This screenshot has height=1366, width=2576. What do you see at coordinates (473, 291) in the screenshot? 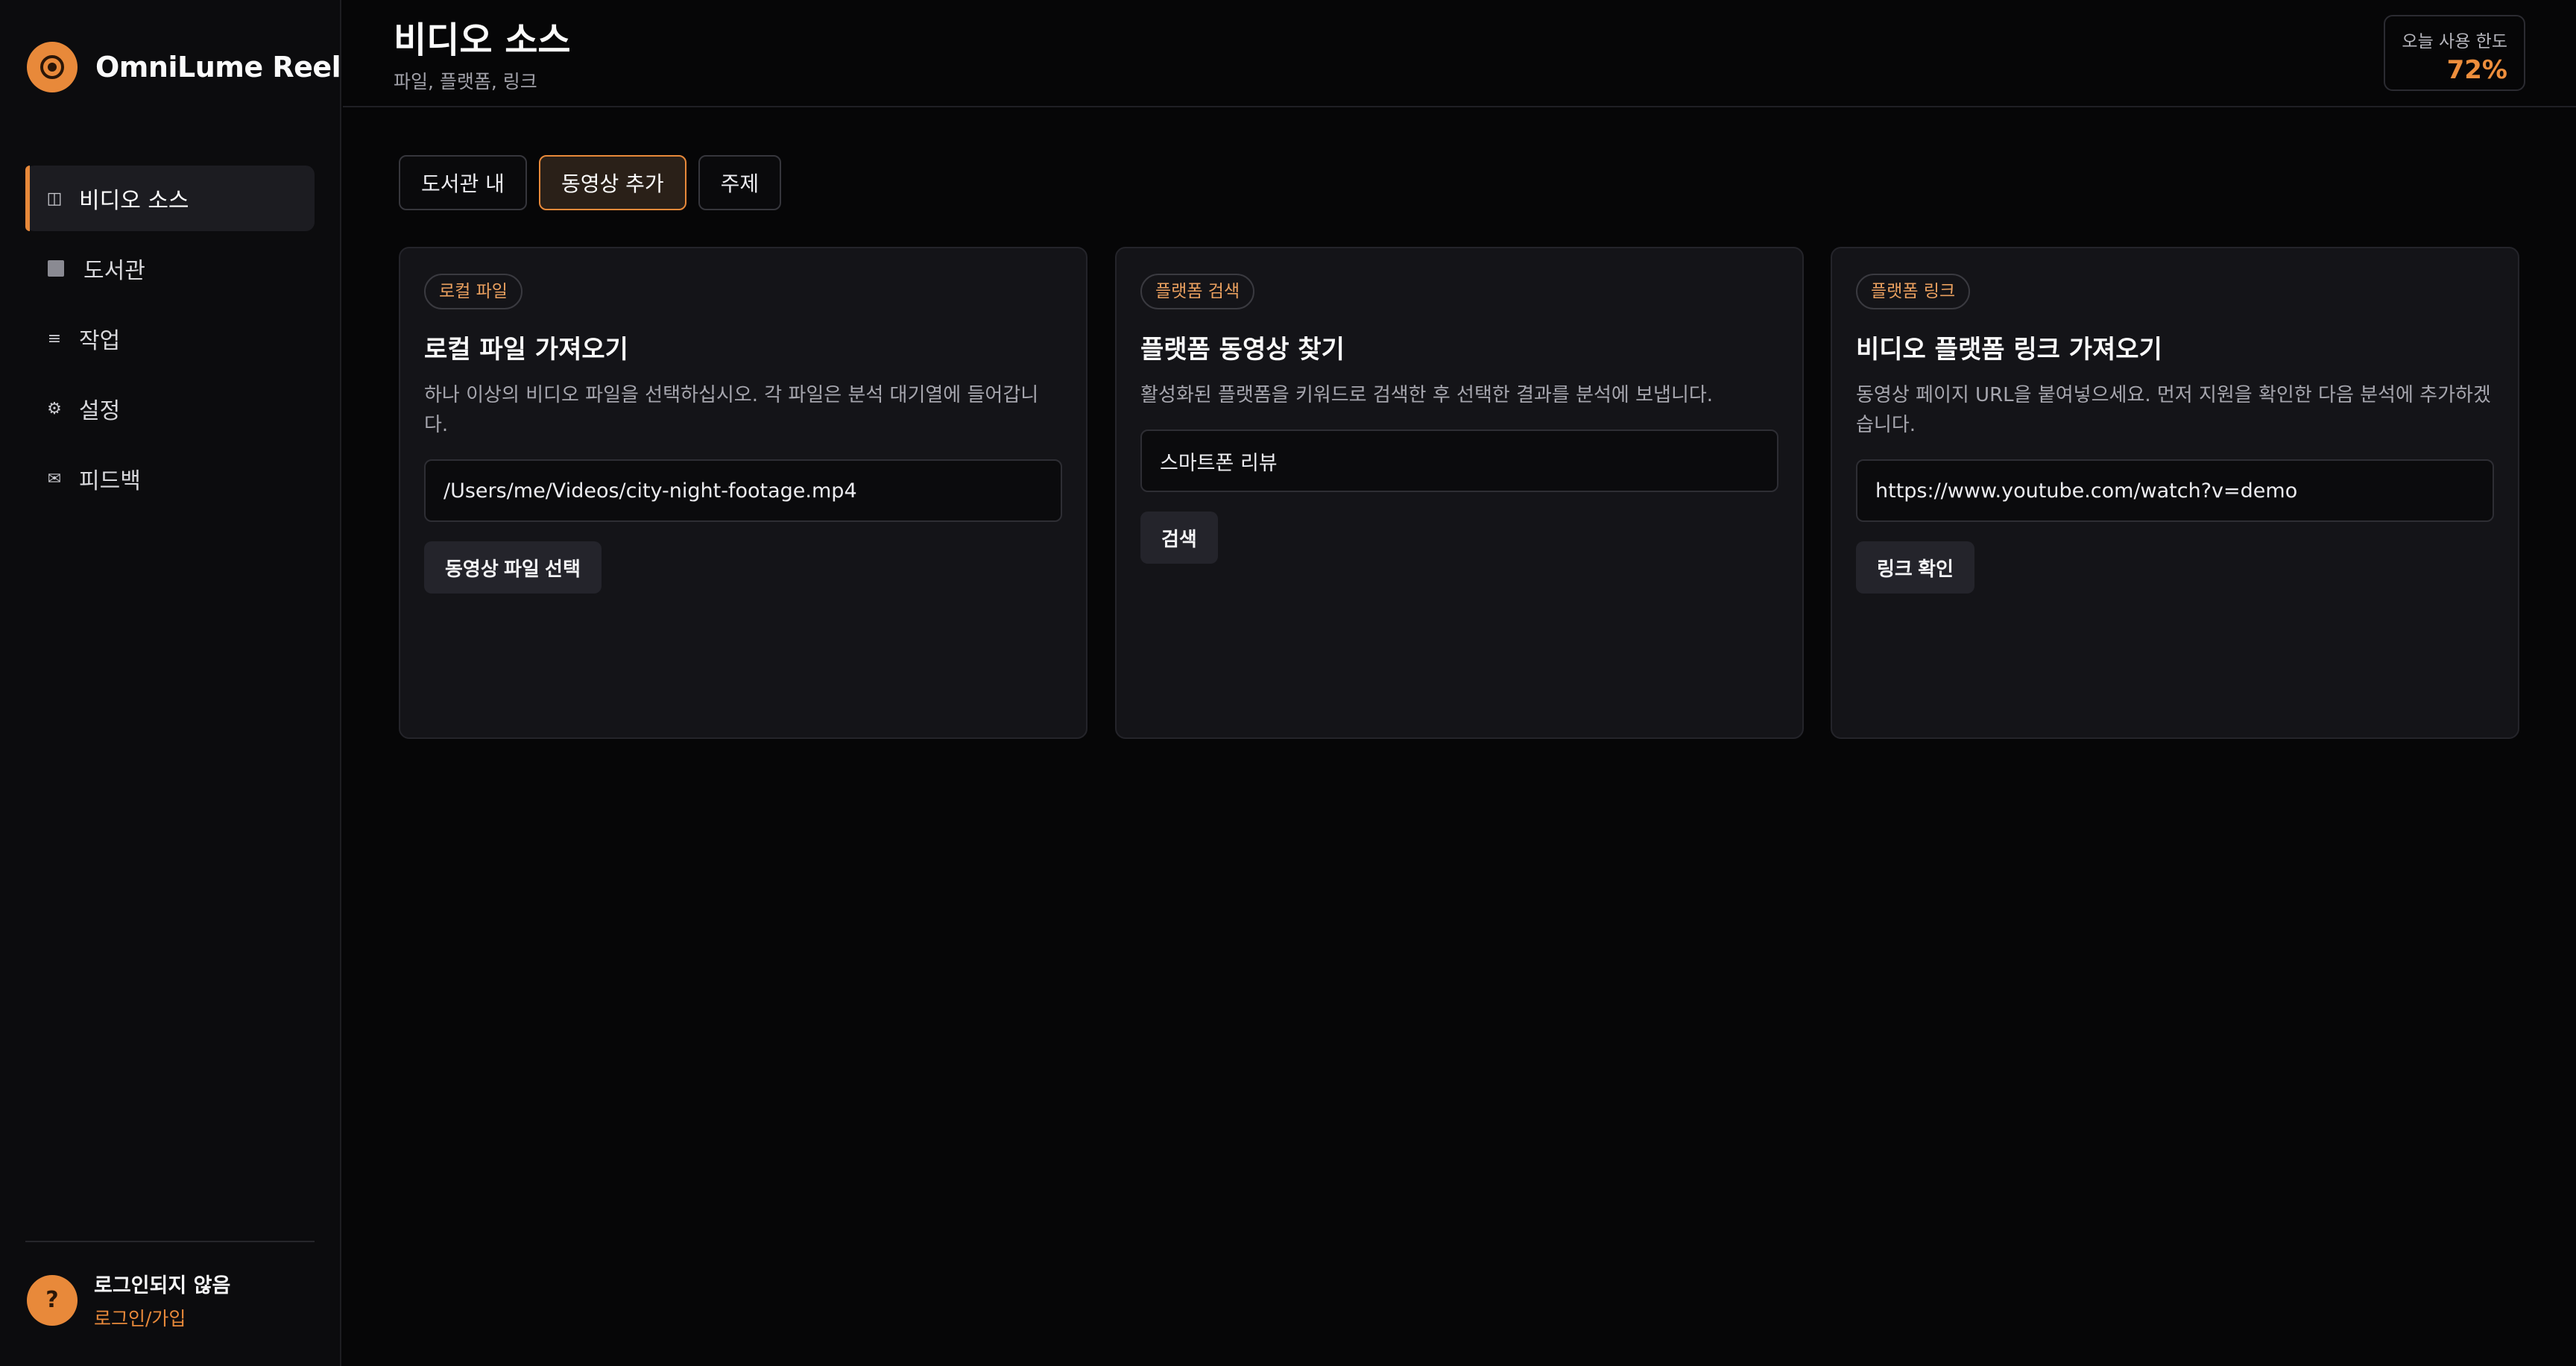
I see `card-badge: 로컬 파일` at bounding box center [473, 291].